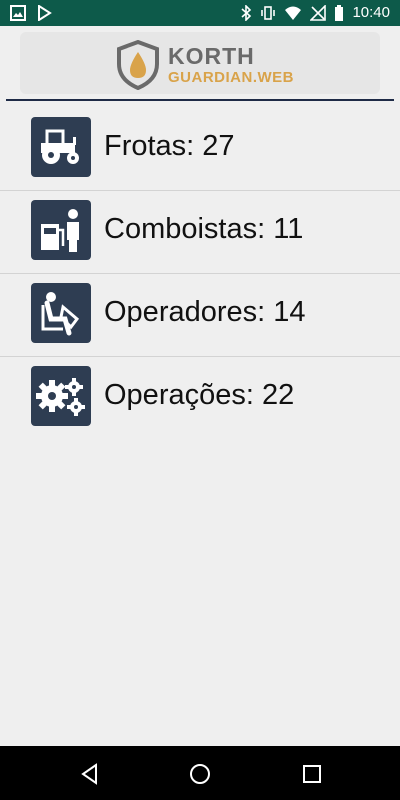 The height and width of the screenshot is (800, 400). I want to click on home-icon, so click(200, 774).